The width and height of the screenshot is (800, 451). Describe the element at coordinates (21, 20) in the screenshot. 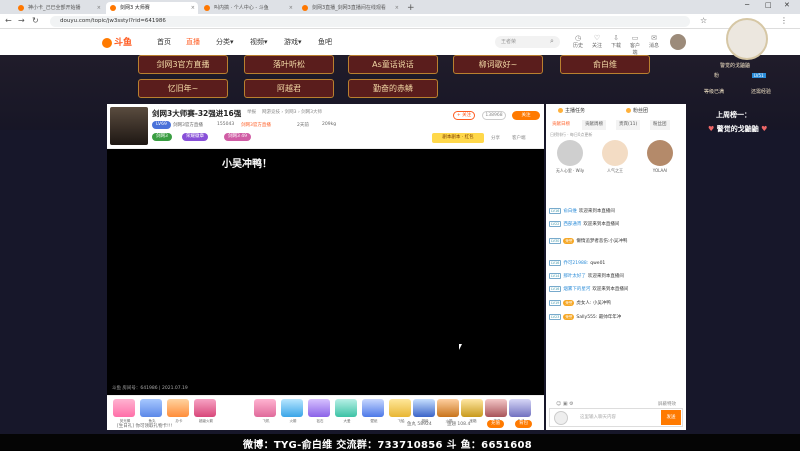

I see `forward-icon: →` at that location.